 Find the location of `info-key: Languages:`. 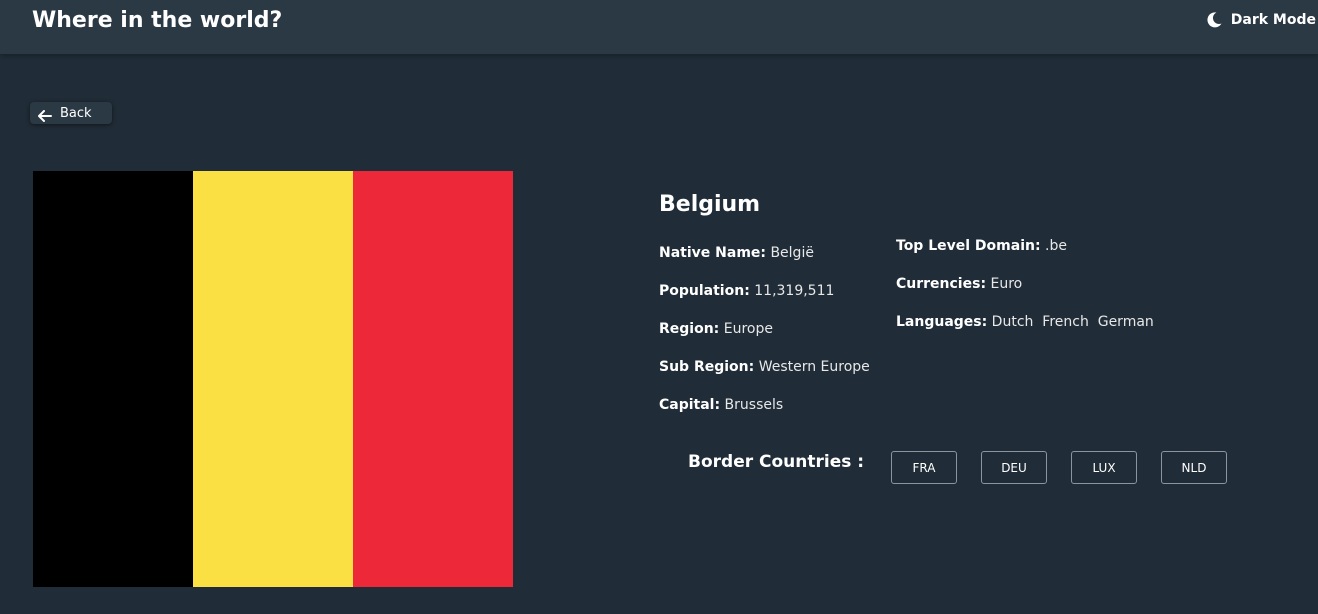

info-key: Languages: is located at coordinates (942, 322).